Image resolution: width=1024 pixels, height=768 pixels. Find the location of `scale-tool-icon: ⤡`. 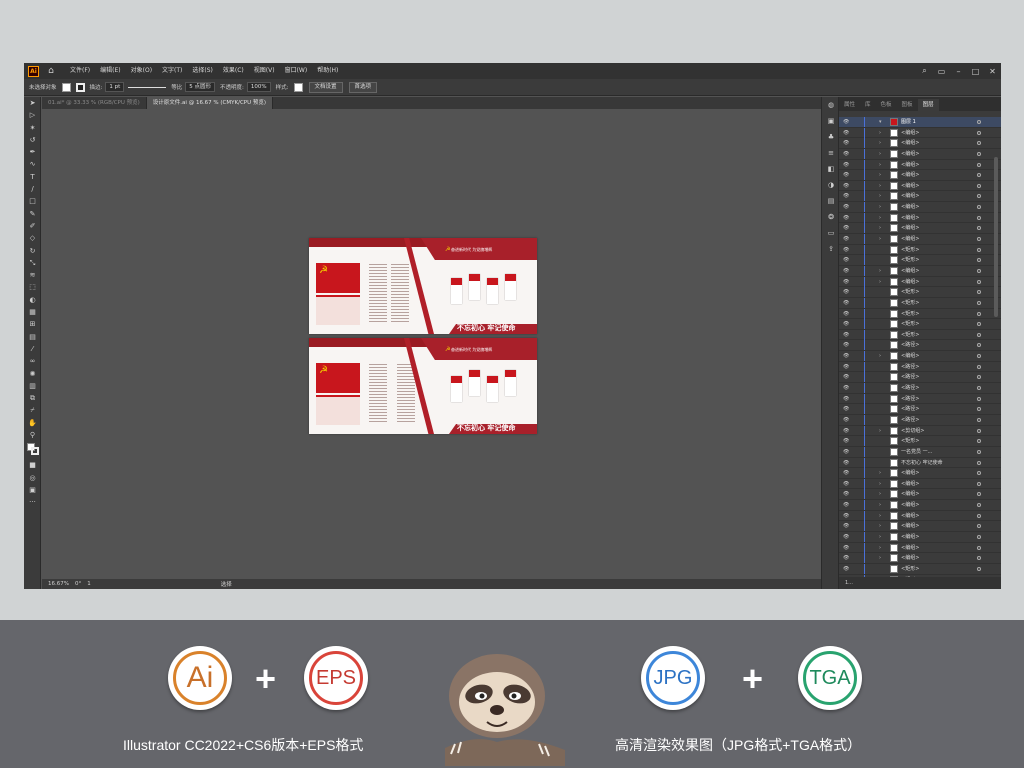

scale-tool-icon: ⤡ is located at coordinates (32, 263).